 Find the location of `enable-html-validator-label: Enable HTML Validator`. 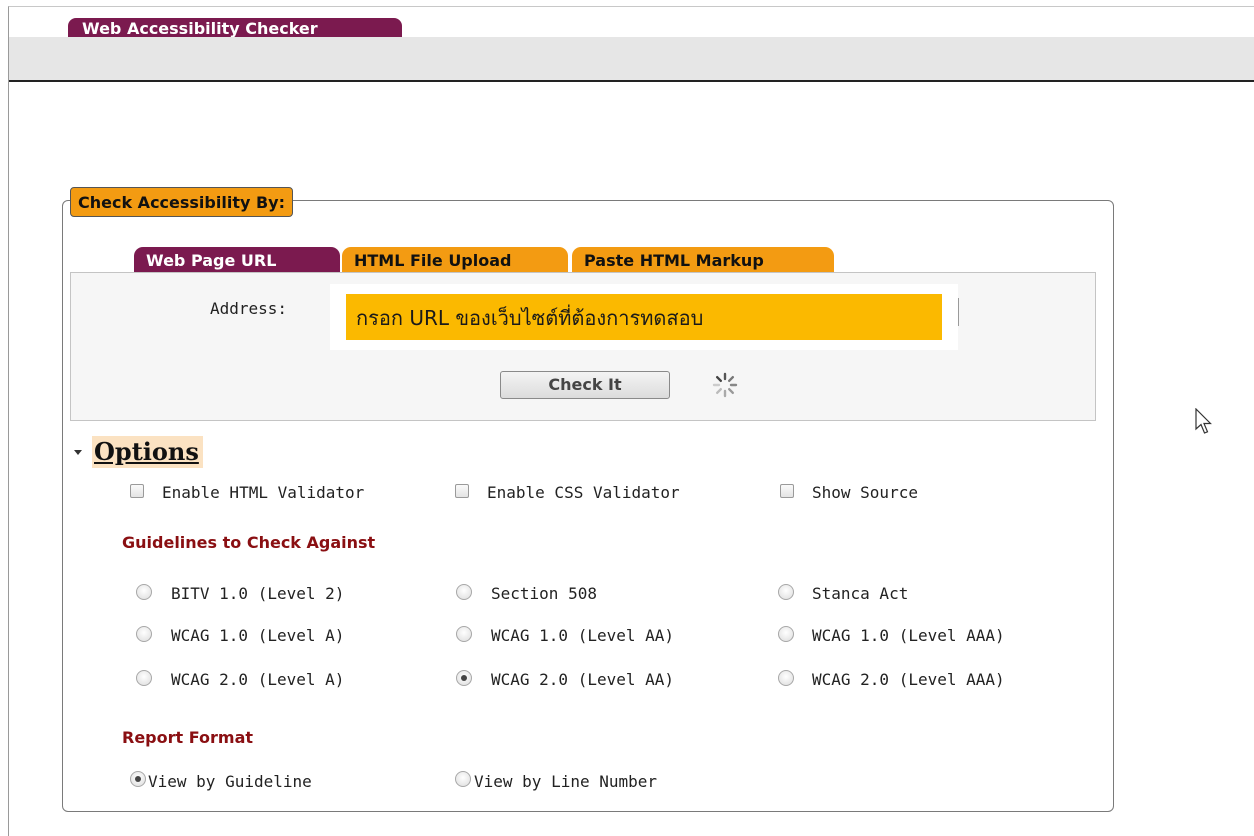

enable-html-validator-label: Enable HTML Validator is located at coordinates (263, 492).